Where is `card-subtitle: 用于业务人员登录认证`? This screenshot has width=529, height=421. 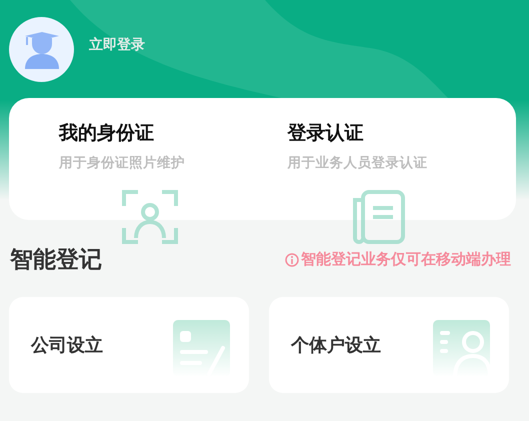 card-subtitle: 用于业务人员登录认证 is located at coordinates (358, 163).